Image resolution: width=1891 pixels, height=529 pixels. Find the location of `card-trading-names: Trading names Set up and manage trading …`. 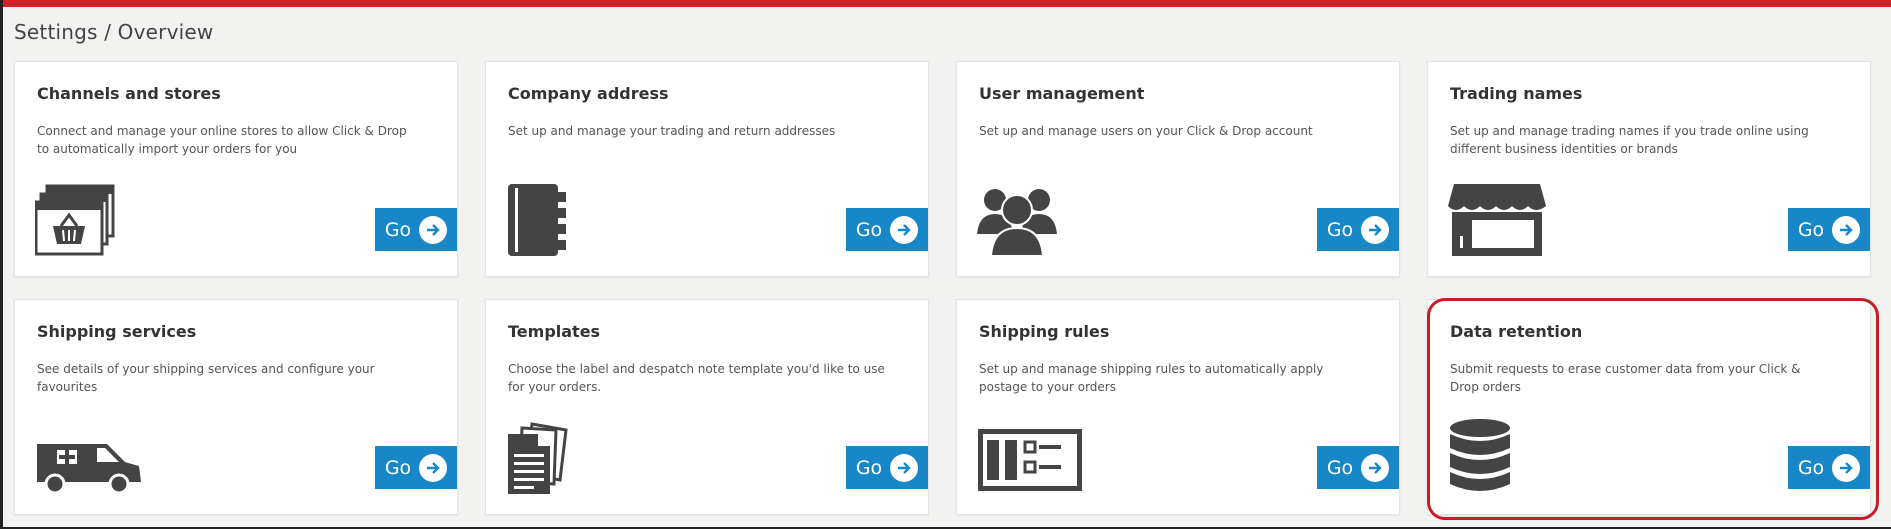

card-trading-names: Trading names Set up and manage trading … is located at coordinates (1649, 169).